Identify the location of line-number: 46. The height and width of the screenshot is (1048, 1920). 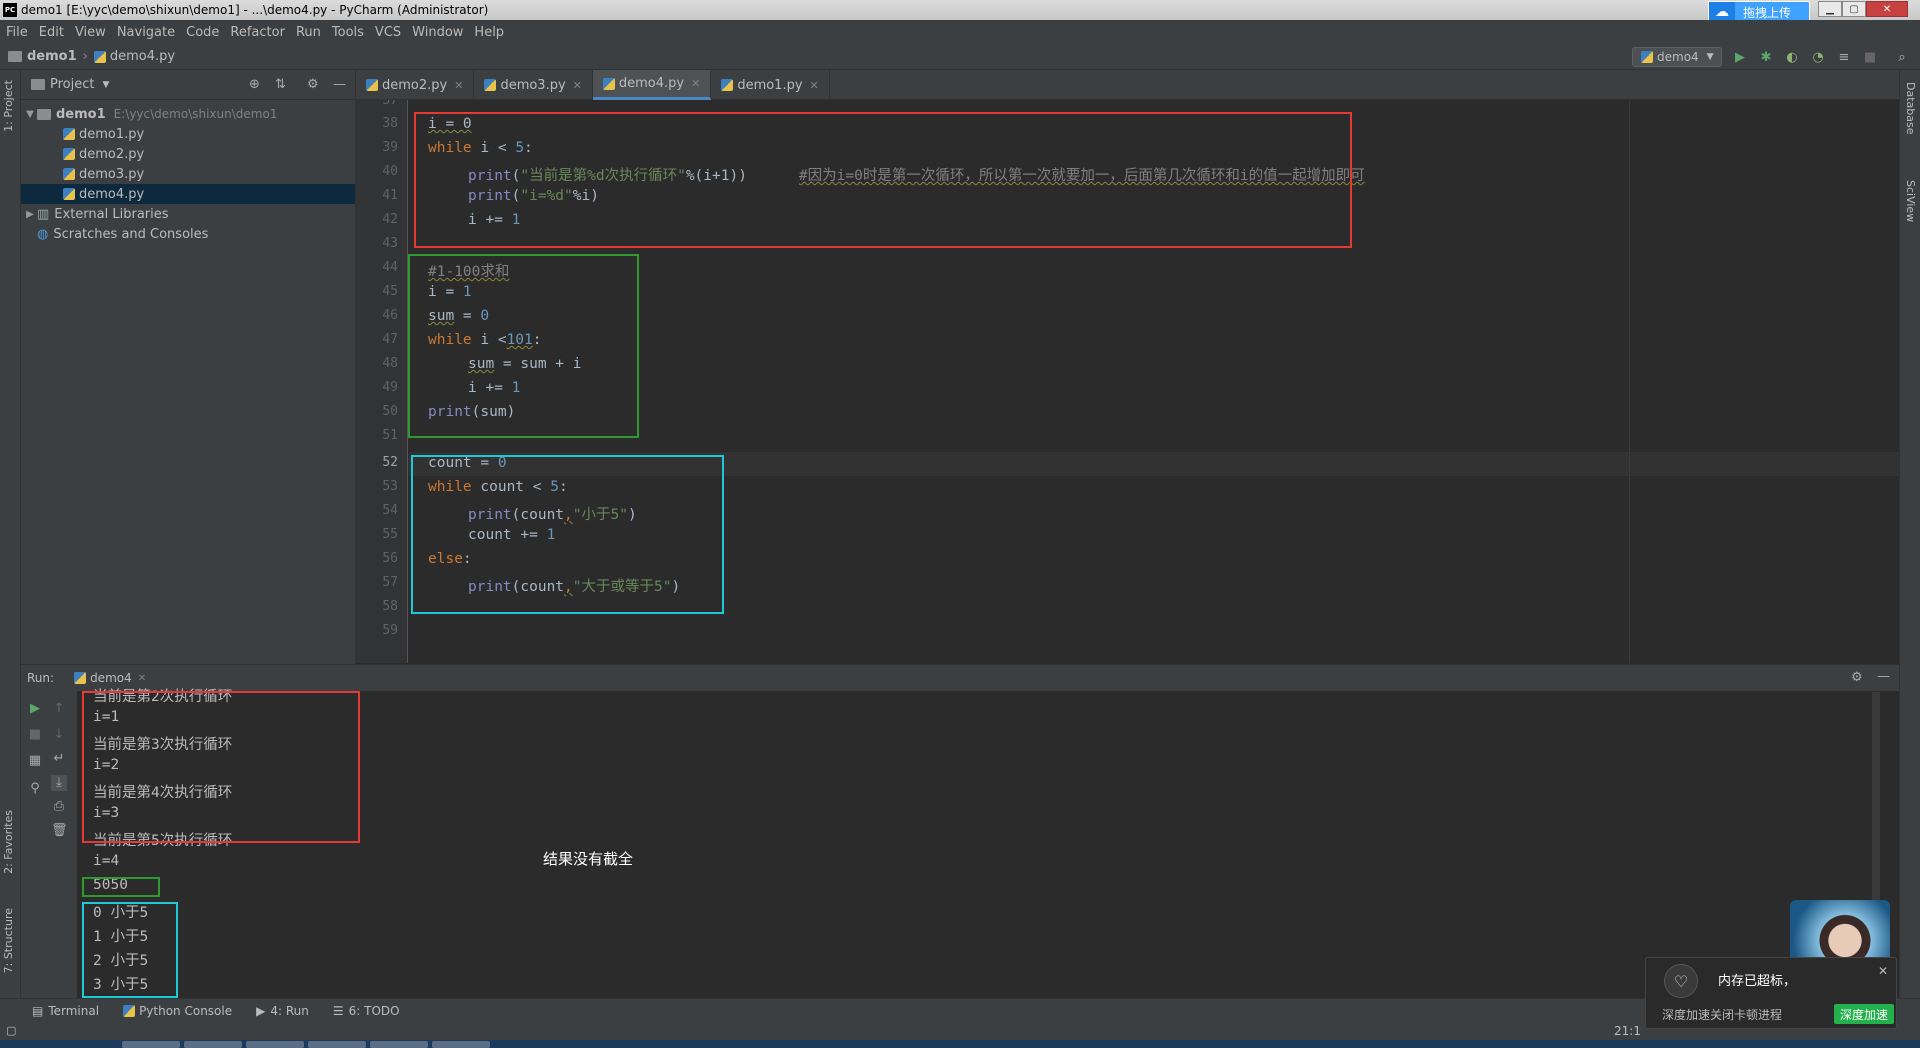
(390, 315).